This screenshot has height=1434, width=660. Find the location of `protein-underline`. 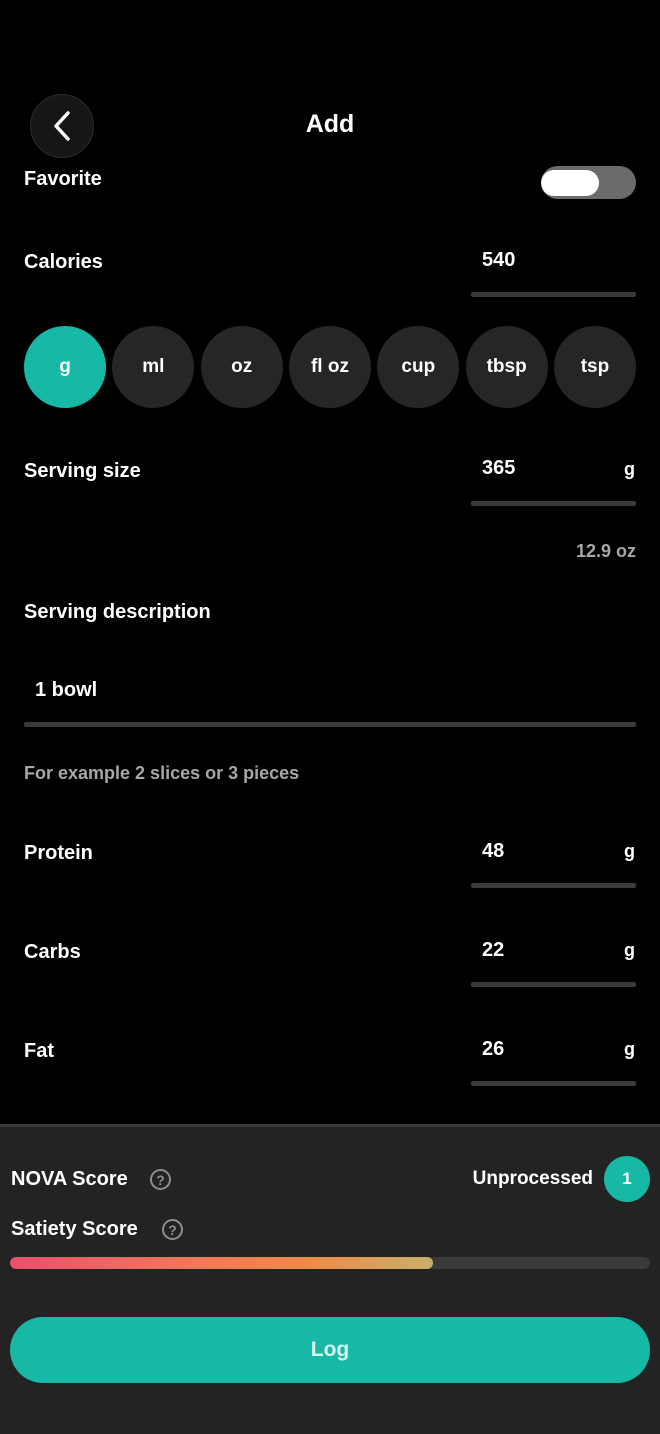

protein-underline is located at coordinates (553, 885).